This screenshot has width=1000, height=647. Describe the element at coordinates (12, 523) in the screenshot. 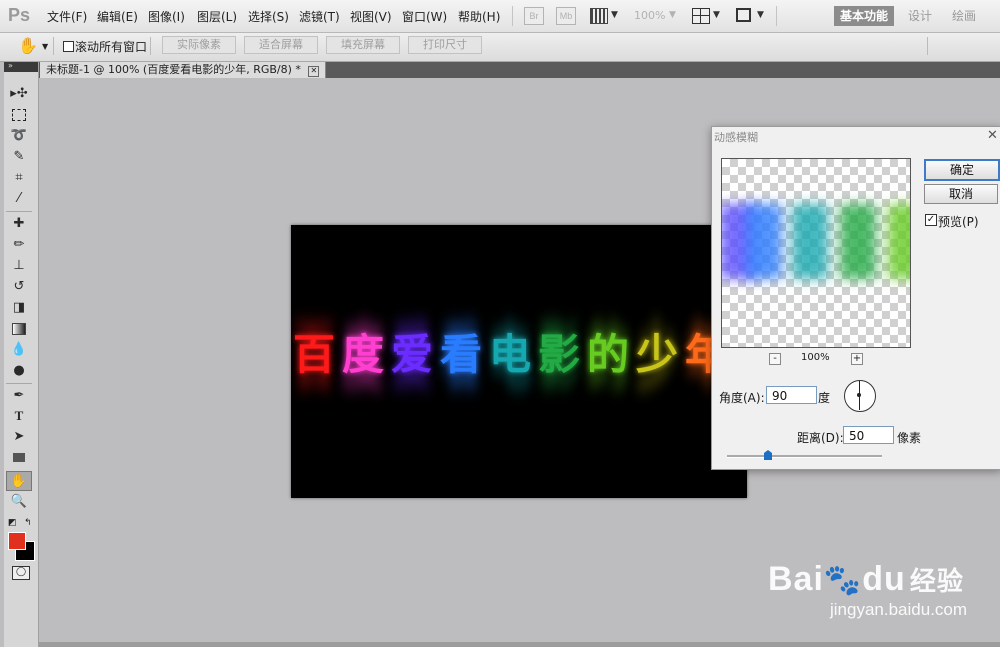

I see `default-colors-icon: ◩` at that location.